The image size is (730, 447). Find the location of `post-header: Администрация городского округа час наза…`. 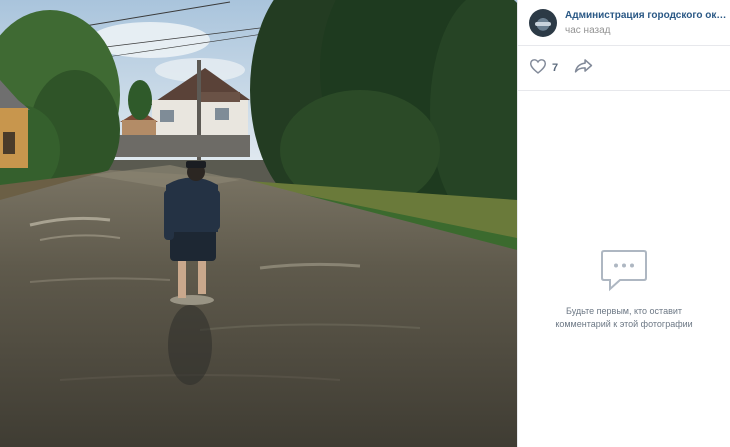

post-header: Администрация городского округа час наза… is located at coordinates (624, 23).